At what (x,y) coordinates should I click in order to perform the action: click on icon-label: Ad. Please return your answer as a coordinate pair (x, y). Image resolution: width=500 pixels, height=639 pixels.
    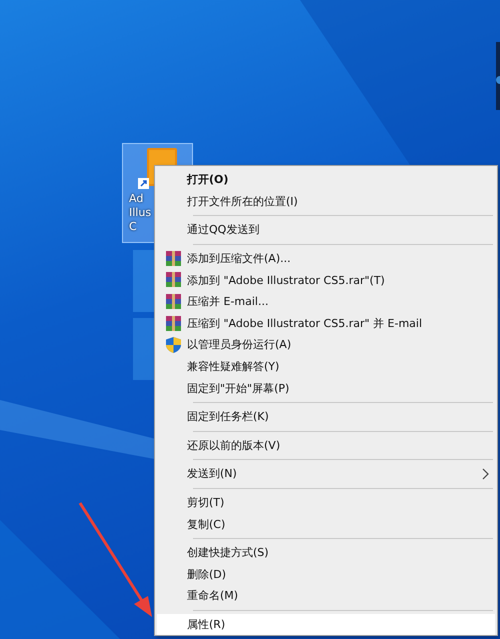
    Looking at the image, I should click on (136, 199).